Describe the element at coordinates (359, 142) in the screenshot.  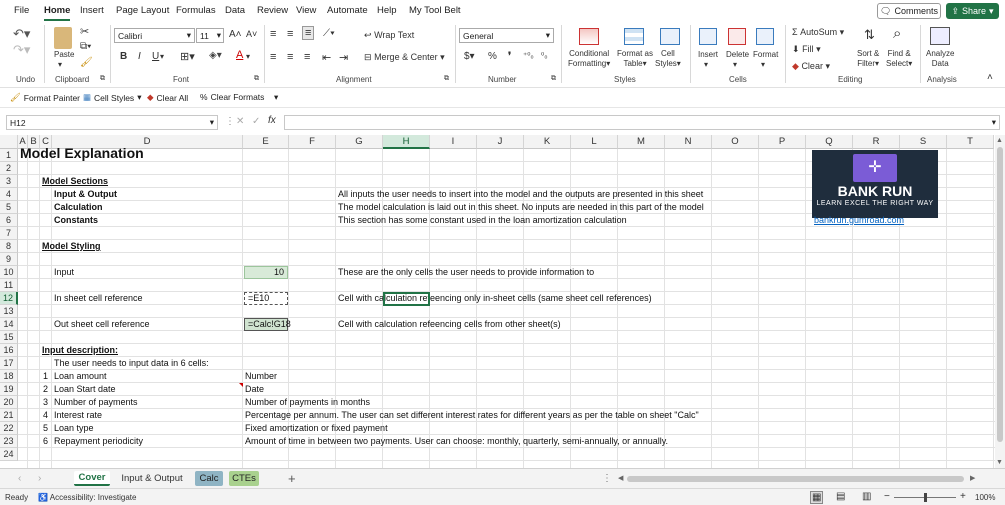
I see `column-header-g: G` at that location.